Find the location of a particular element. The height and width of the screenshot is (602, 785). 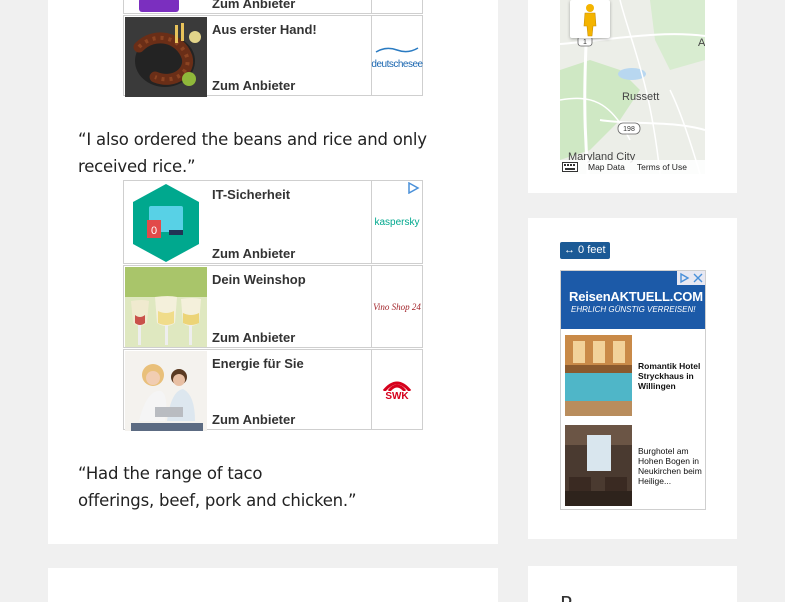

route-label: 198 is located at coordinates (629, 129).